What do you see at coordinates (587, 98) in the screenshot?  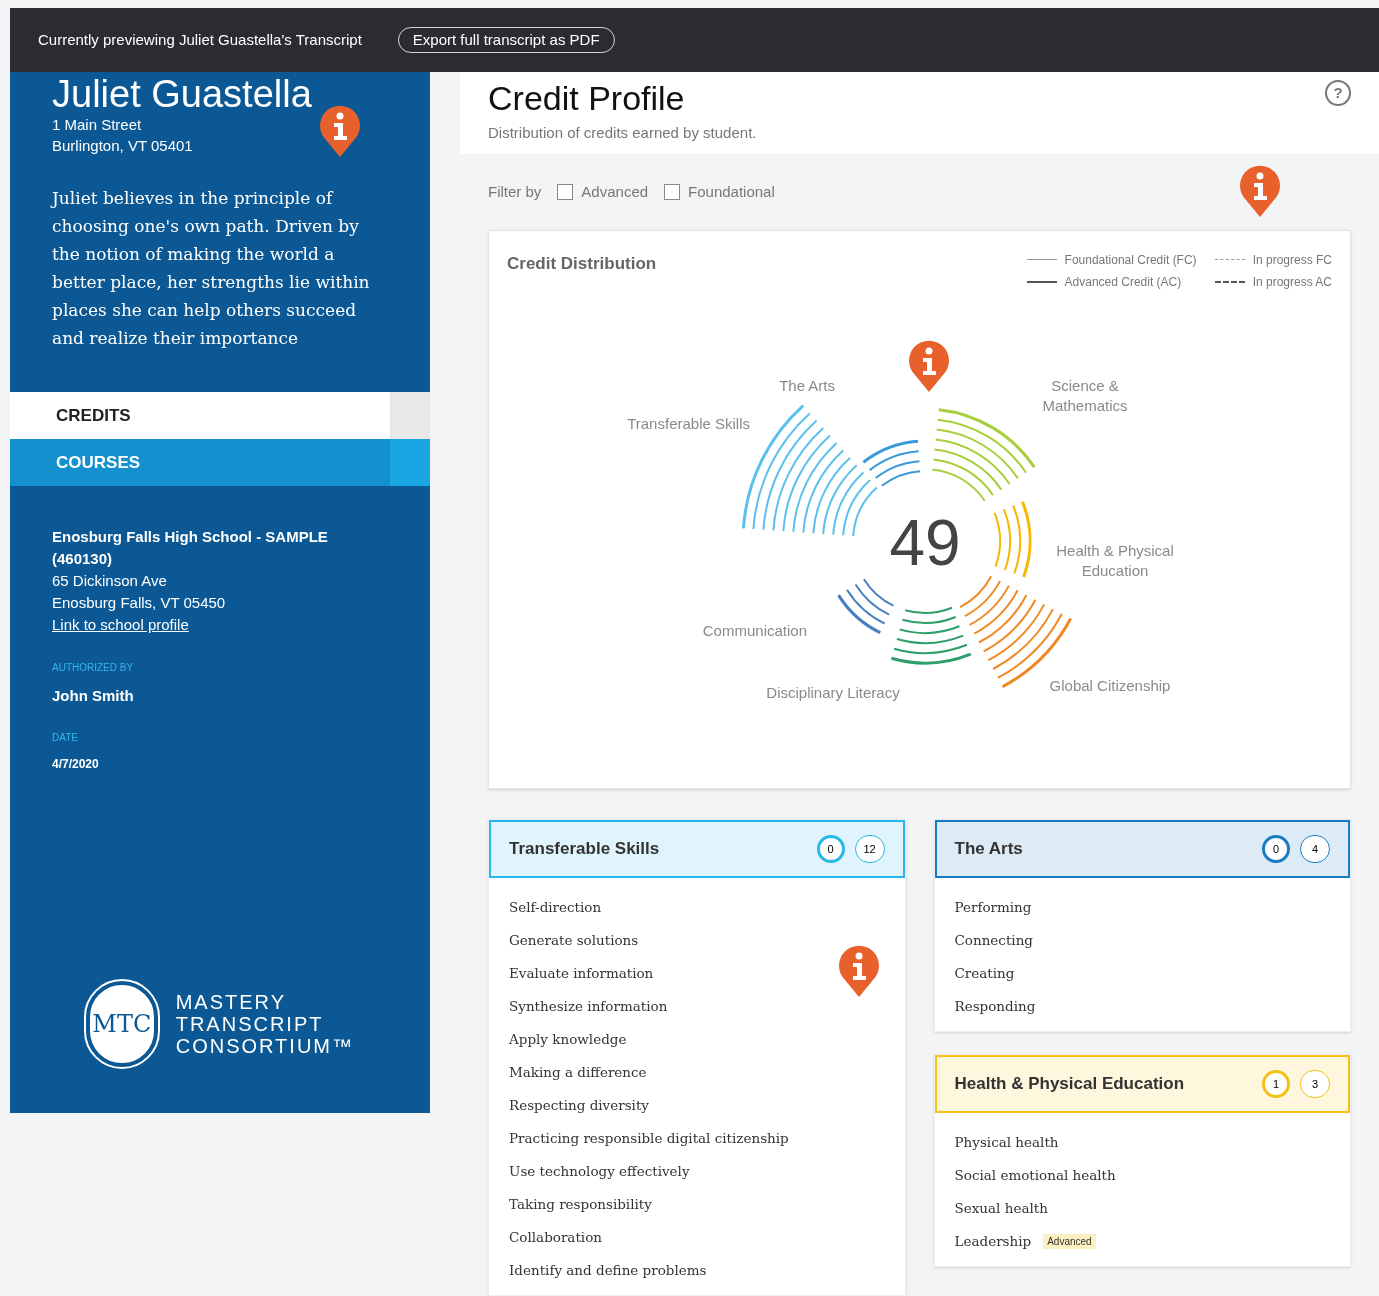 I see `page-title: Credit Profile` at bounding box center [587, 98].